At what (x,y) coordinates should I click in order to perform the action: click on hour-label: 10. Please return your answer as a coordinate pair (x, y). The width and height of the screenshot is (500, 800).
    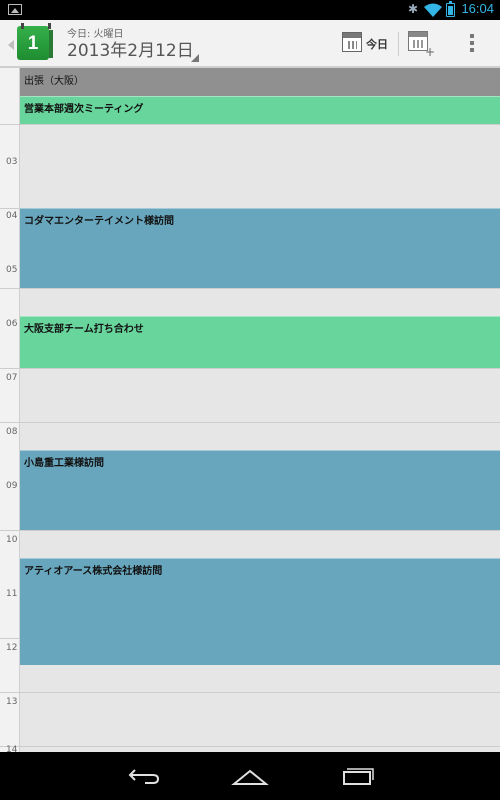
    Looking at the image, I should click on (12, 540).